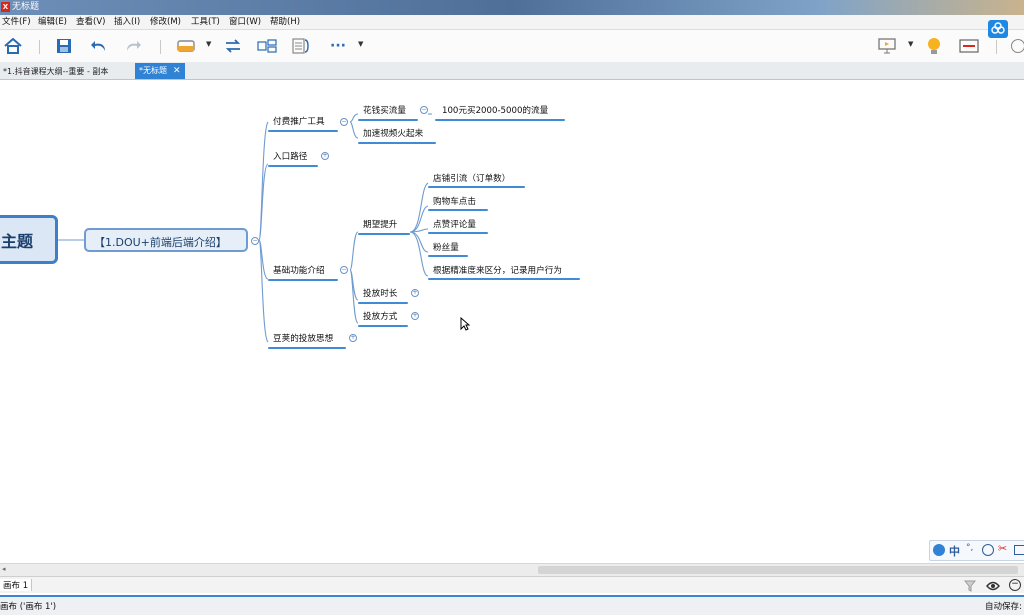 This screenshot has height=615, width=1024. Describe the element at coordinates (160, 242) in the screenshot. I see `main-topic-label: 【1.DOU+前端后端介绍】` at that location.